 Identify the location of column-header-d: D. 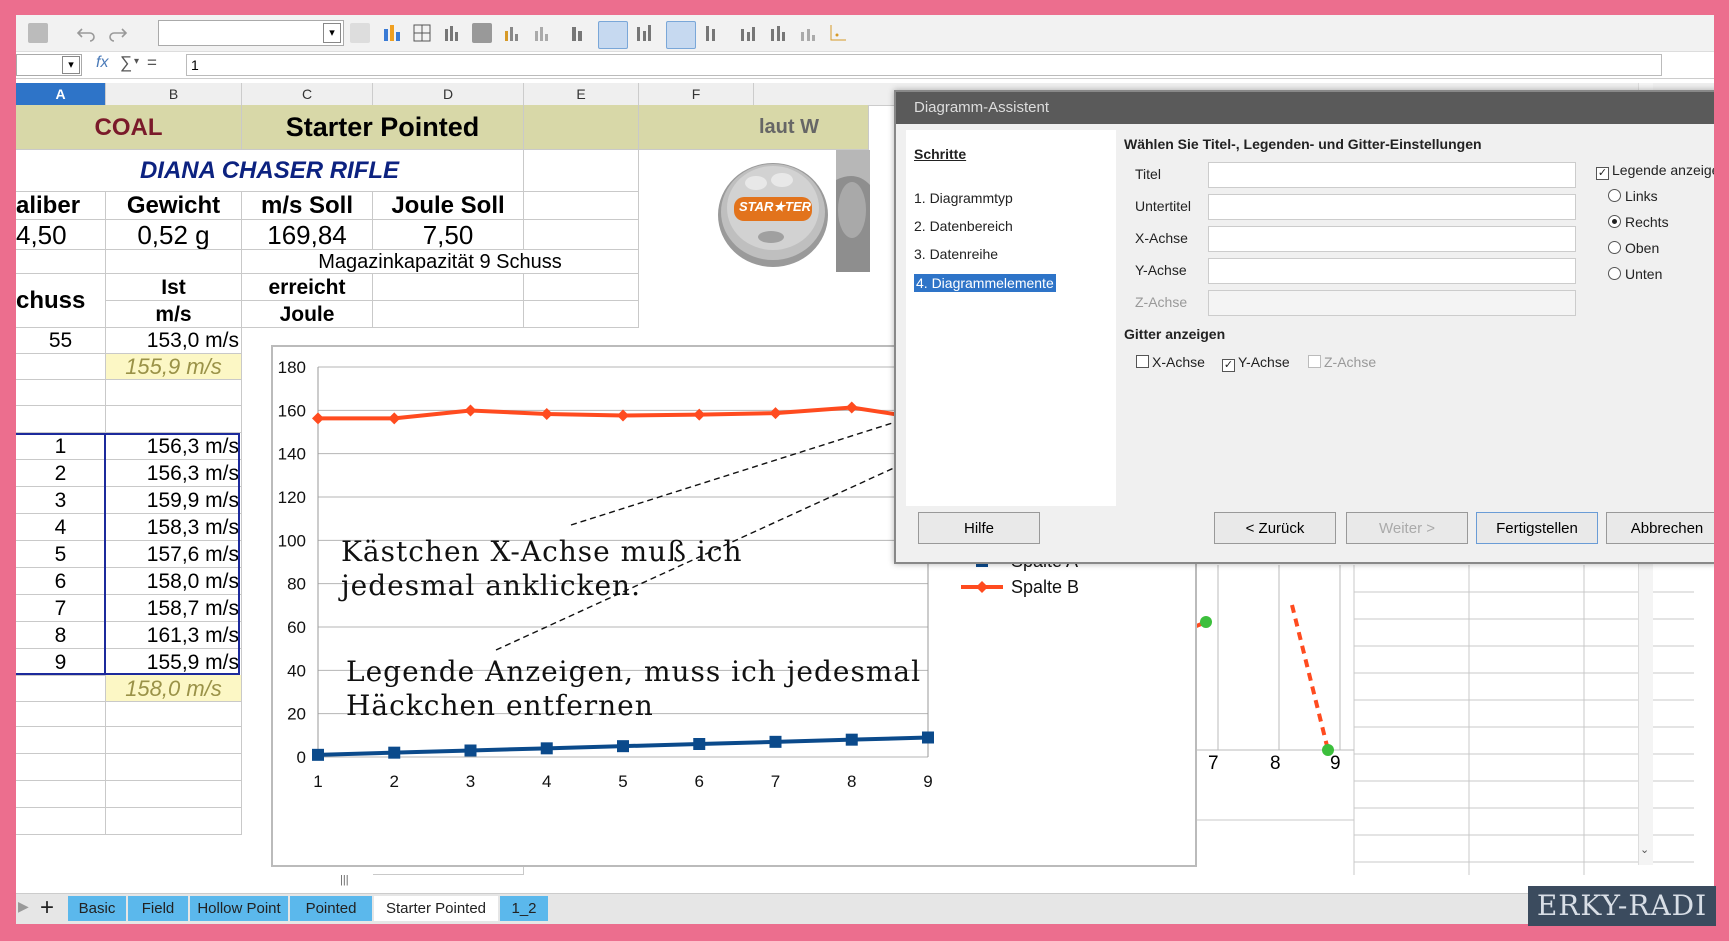
(448, 94).